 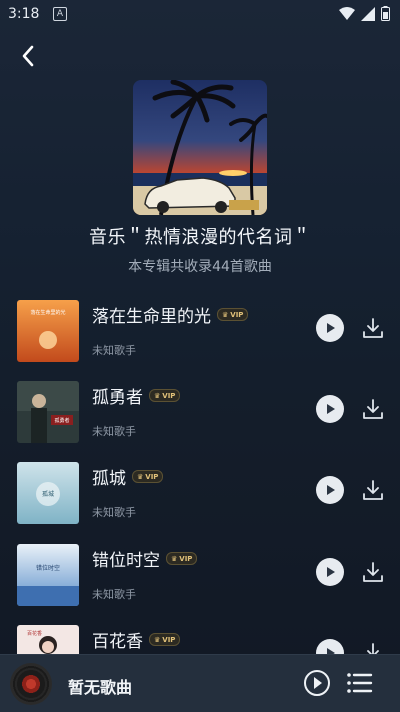 What do you see at coordinates (200, 336) in the screenshot?
I see `song-row: 落在生命里的光 落在生命里的光 ♛ VIP 未知歌手` at bounding box center [200, 336].